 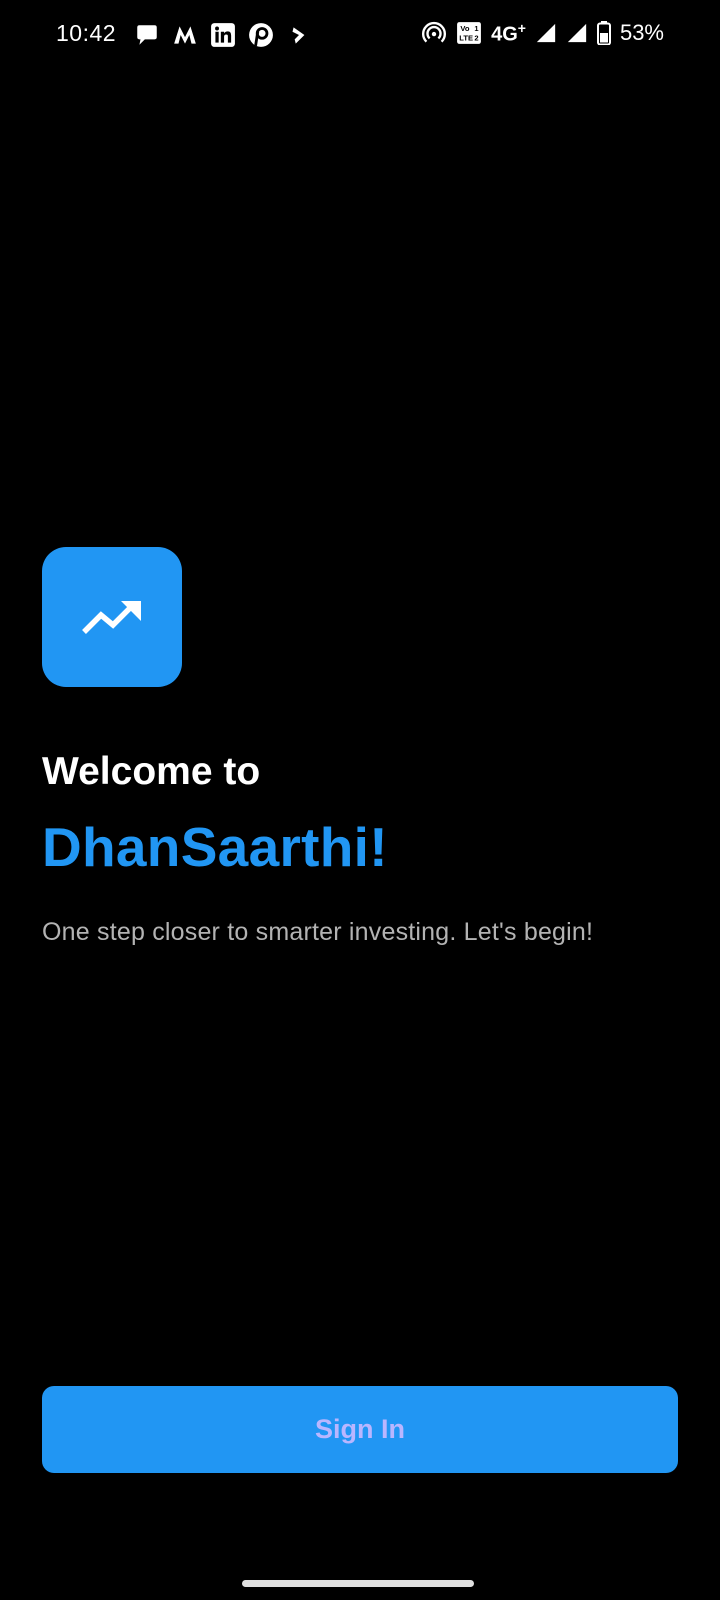 What do you see at coordinates (434, 32) in the screenshot?
I see `hotspot-icon` at bounding box center [434, 32].